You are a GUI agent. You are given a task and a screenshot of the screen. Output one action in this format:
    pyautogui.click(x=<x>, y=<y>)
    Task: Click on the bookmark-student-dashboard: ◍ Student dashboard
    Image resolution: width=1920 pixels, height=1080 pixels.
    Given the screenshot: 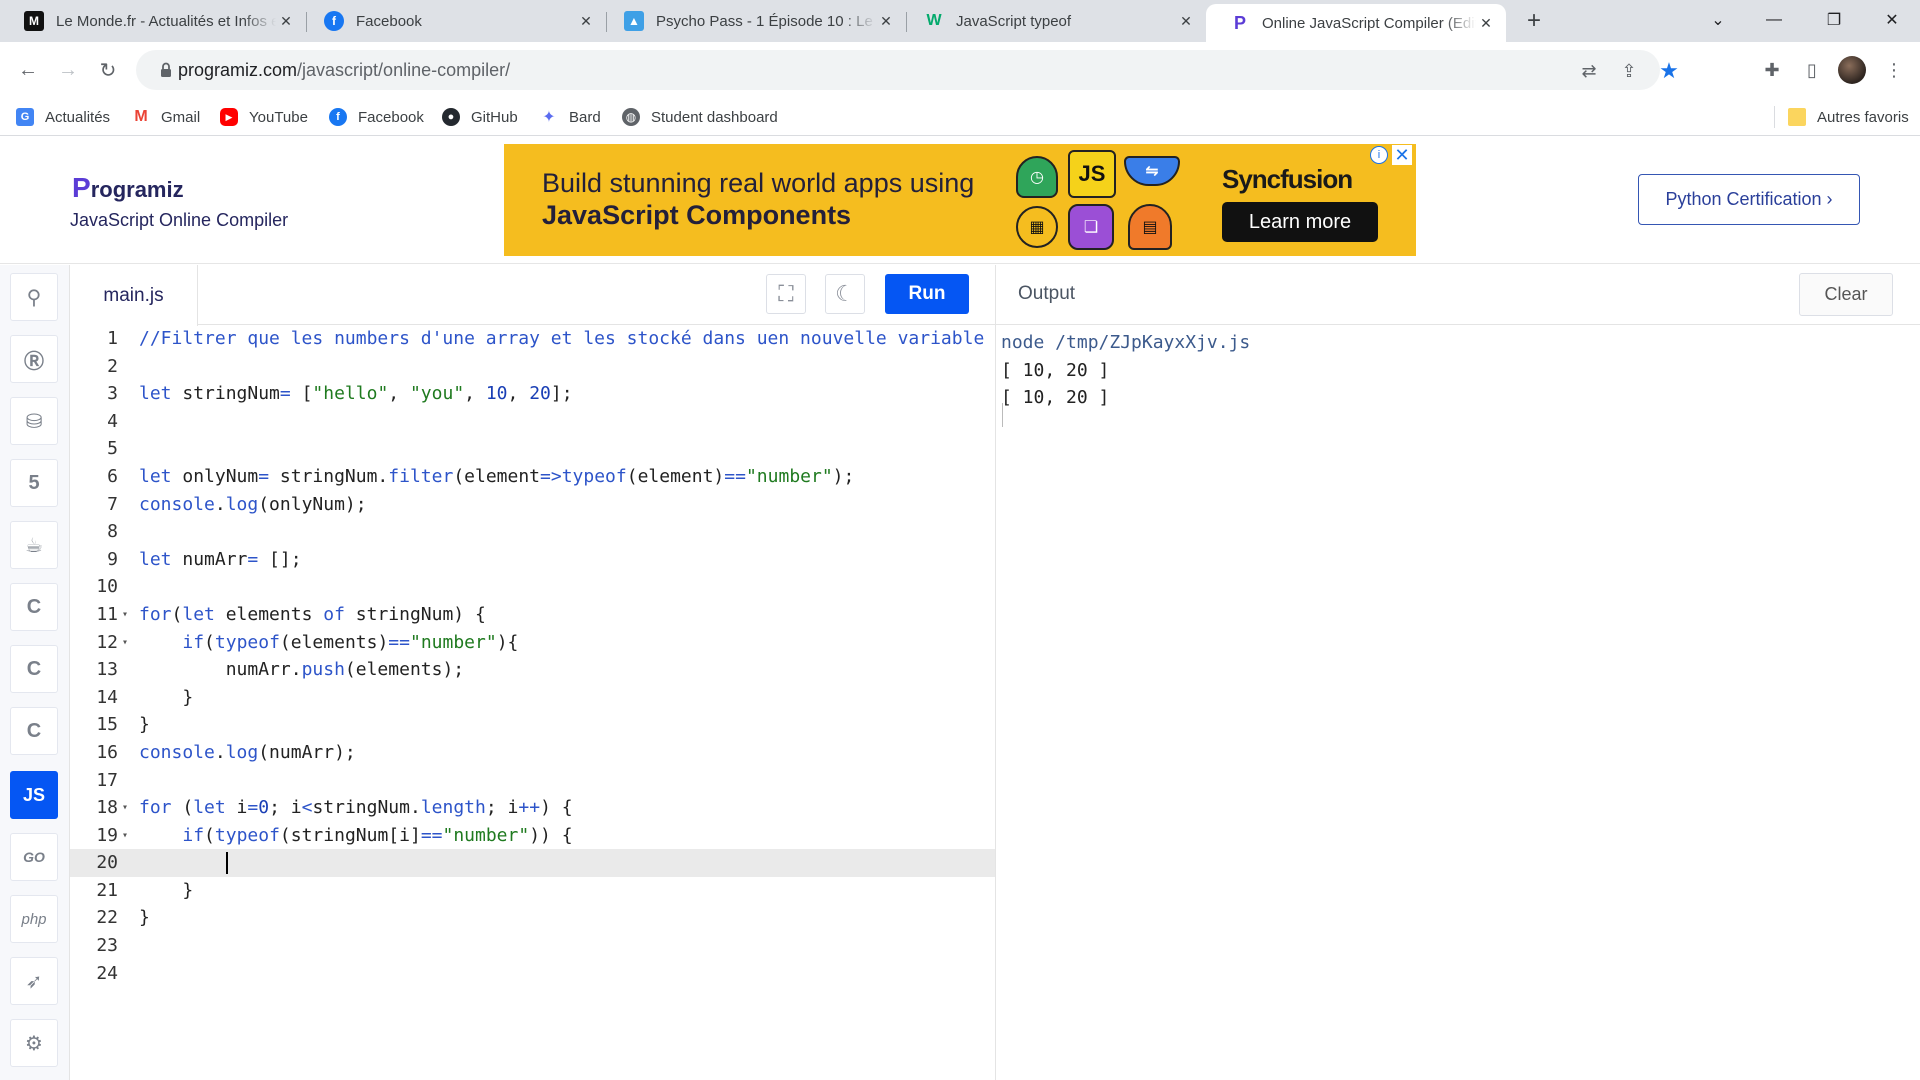 What is the action you would take?
    pyautogui.click(x=700, y=117)
    